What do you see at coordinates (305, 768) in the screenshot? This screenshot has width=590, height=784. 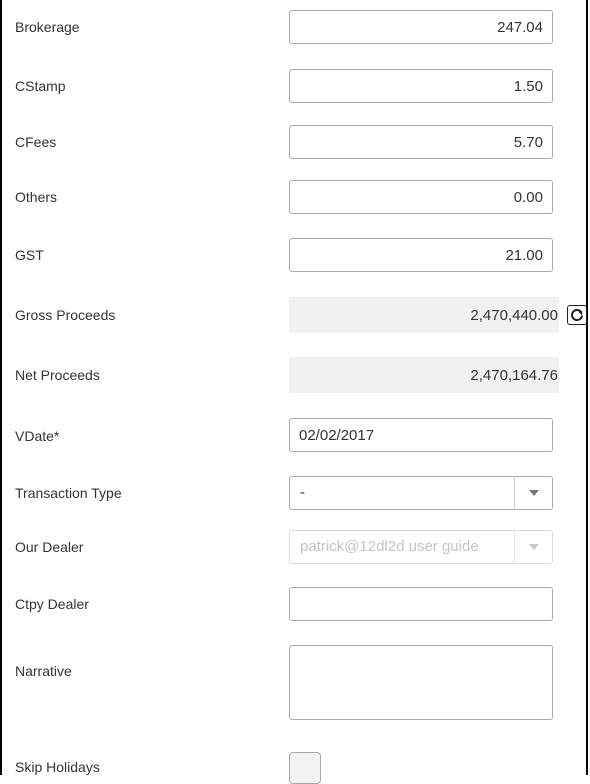 I see `skip-holidays-checkbox` at bounding box center [305, 768].